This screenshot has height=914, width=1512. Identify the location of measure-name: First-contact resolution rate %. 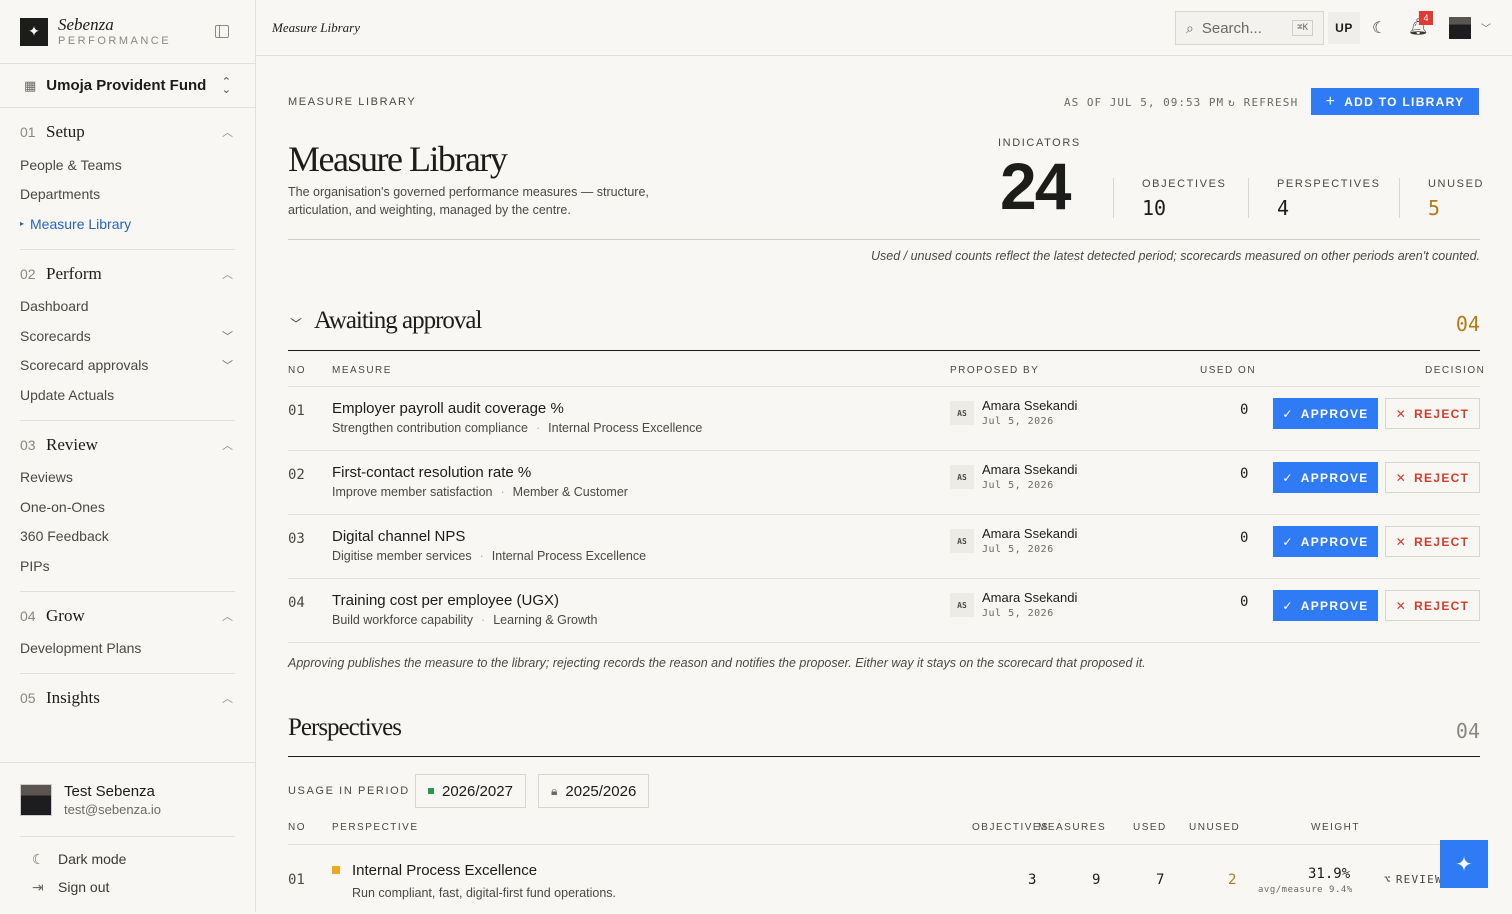
(431, 472).